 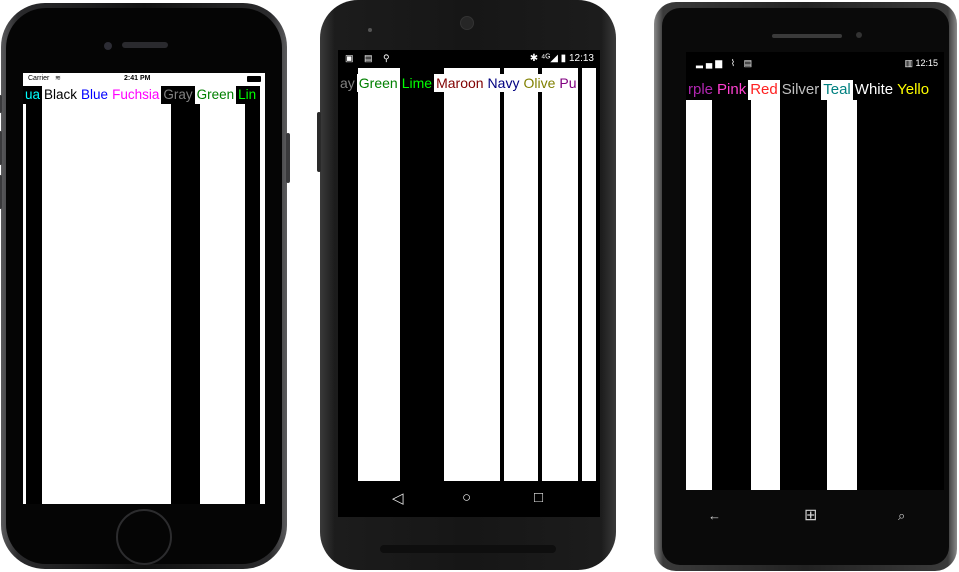 I want to click on color-label-red: Red, so click(x=764, y=90).